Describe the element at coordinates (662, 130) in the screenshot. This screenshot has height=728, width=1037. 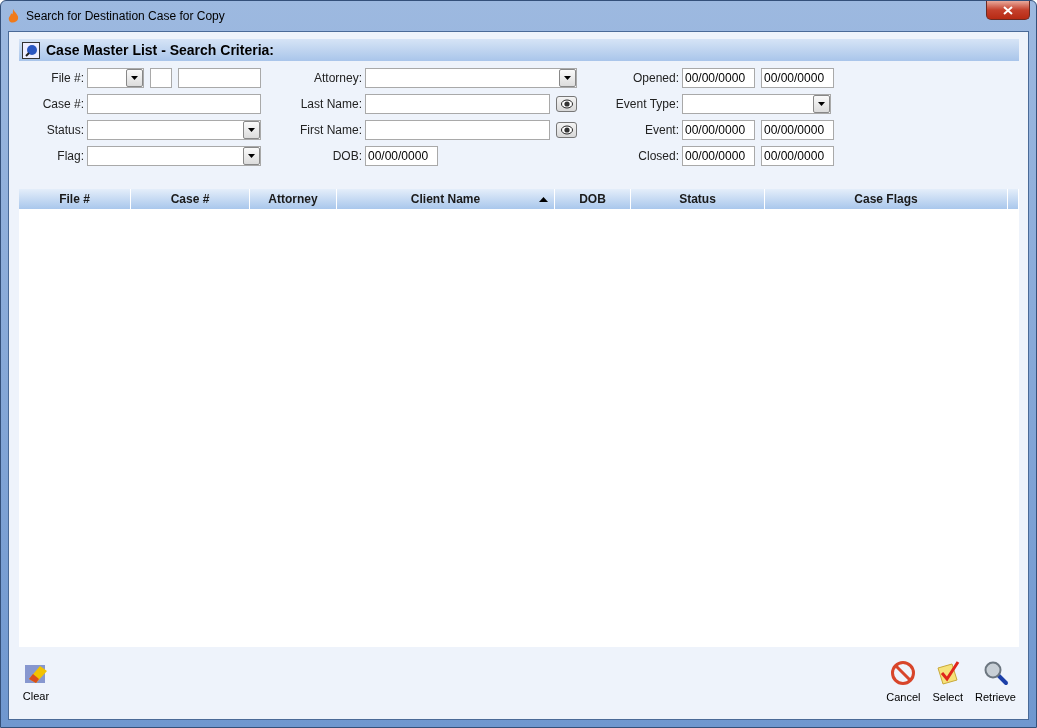
I see `field-label: Event:` at that location.